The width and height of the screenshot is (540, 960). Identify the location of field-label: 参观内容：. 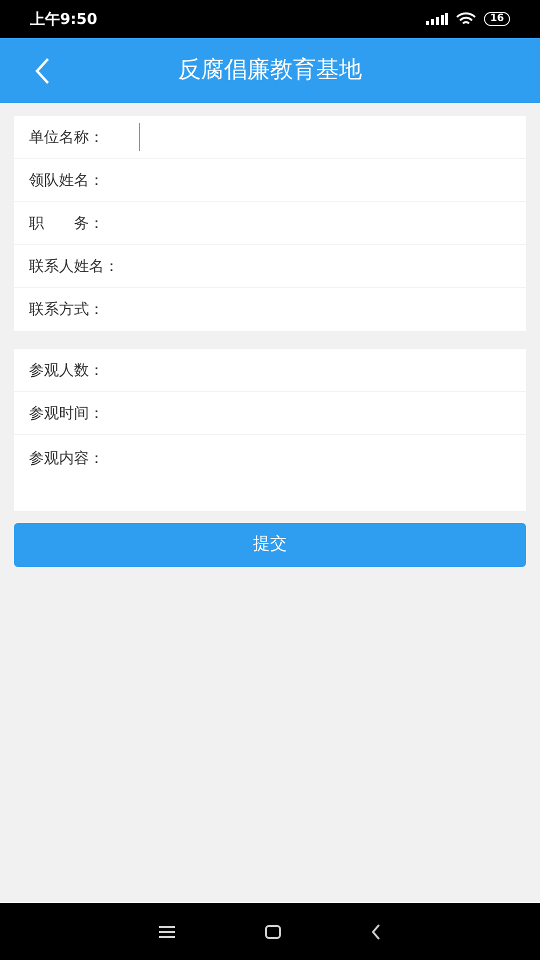
(67, 458).